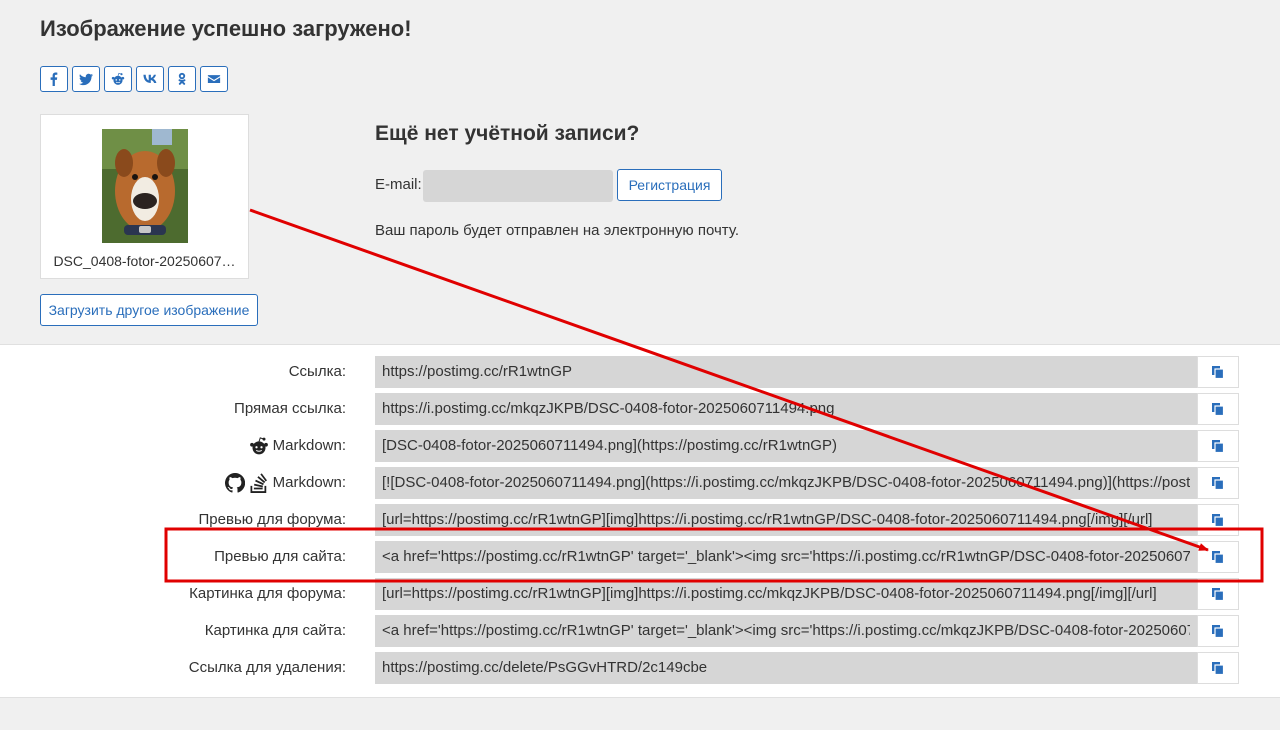 This screenshot has height=730, width=1280. I want to click on upload-another-button: Загрузить другое изображение, so click(149, 310).